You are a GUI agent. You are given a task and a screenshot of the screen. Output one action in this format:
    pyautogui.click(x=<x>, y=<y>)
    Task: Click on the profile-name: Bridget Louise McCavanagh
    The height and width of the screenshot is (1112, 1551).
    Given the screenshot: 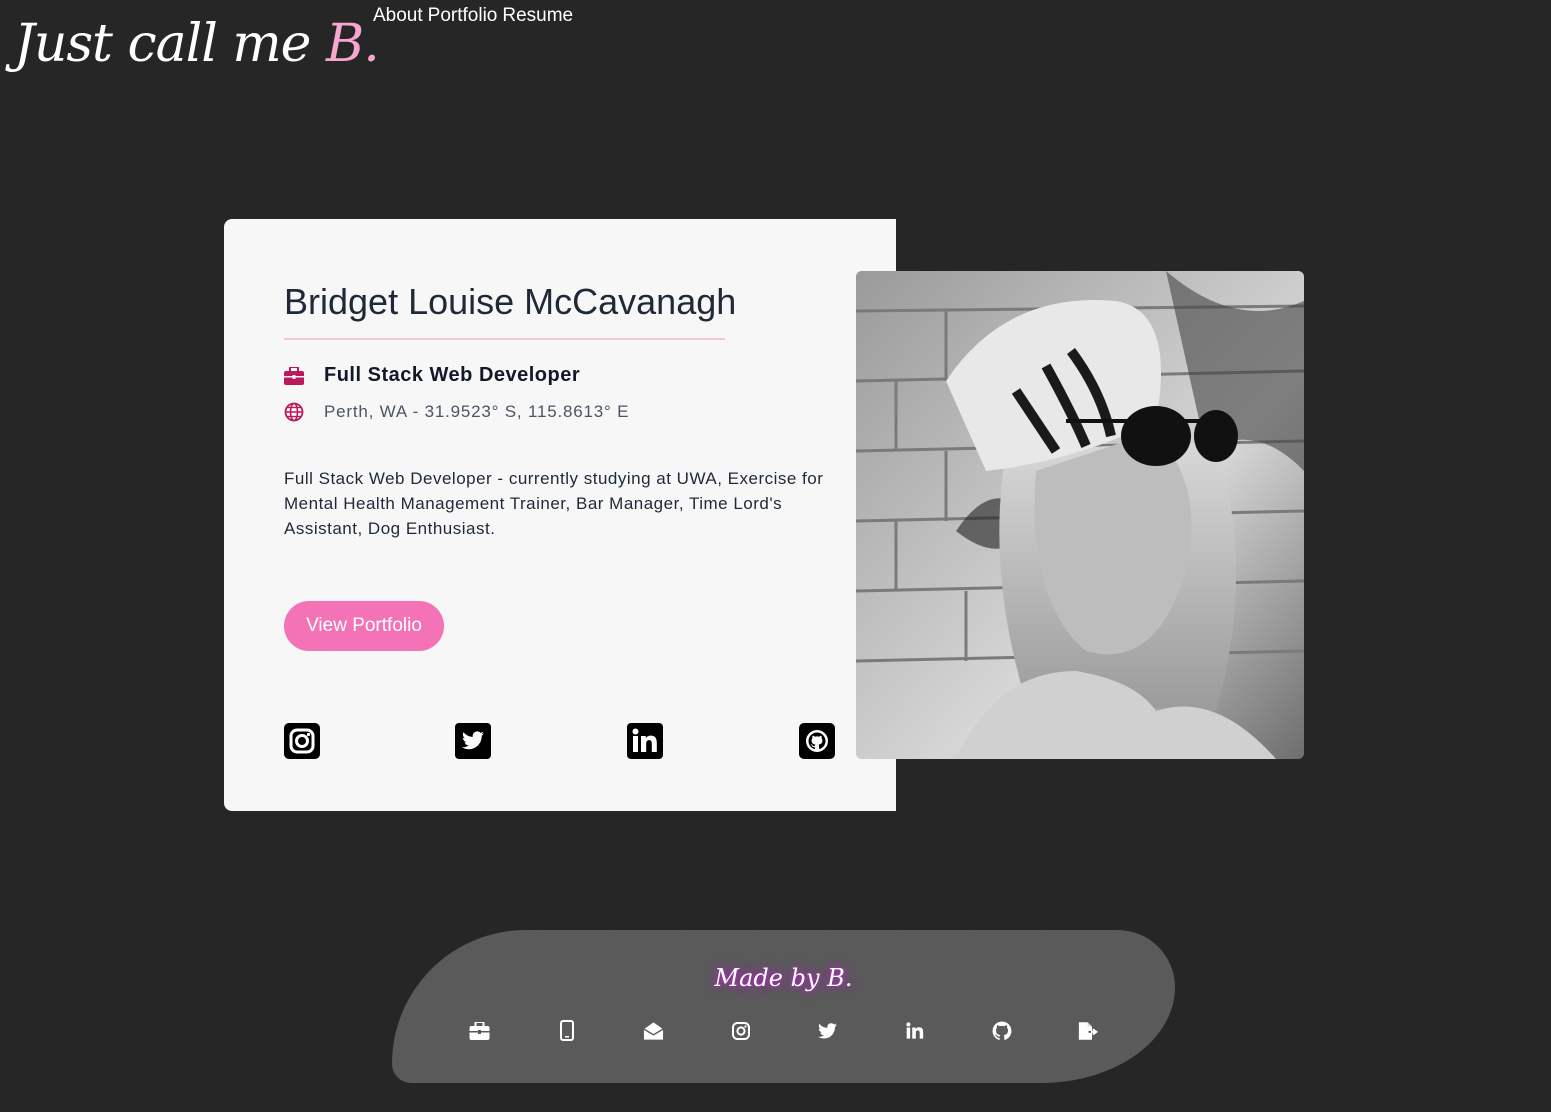 What is the action you would take?
    pyautogui.click(x=510, y=301)
    